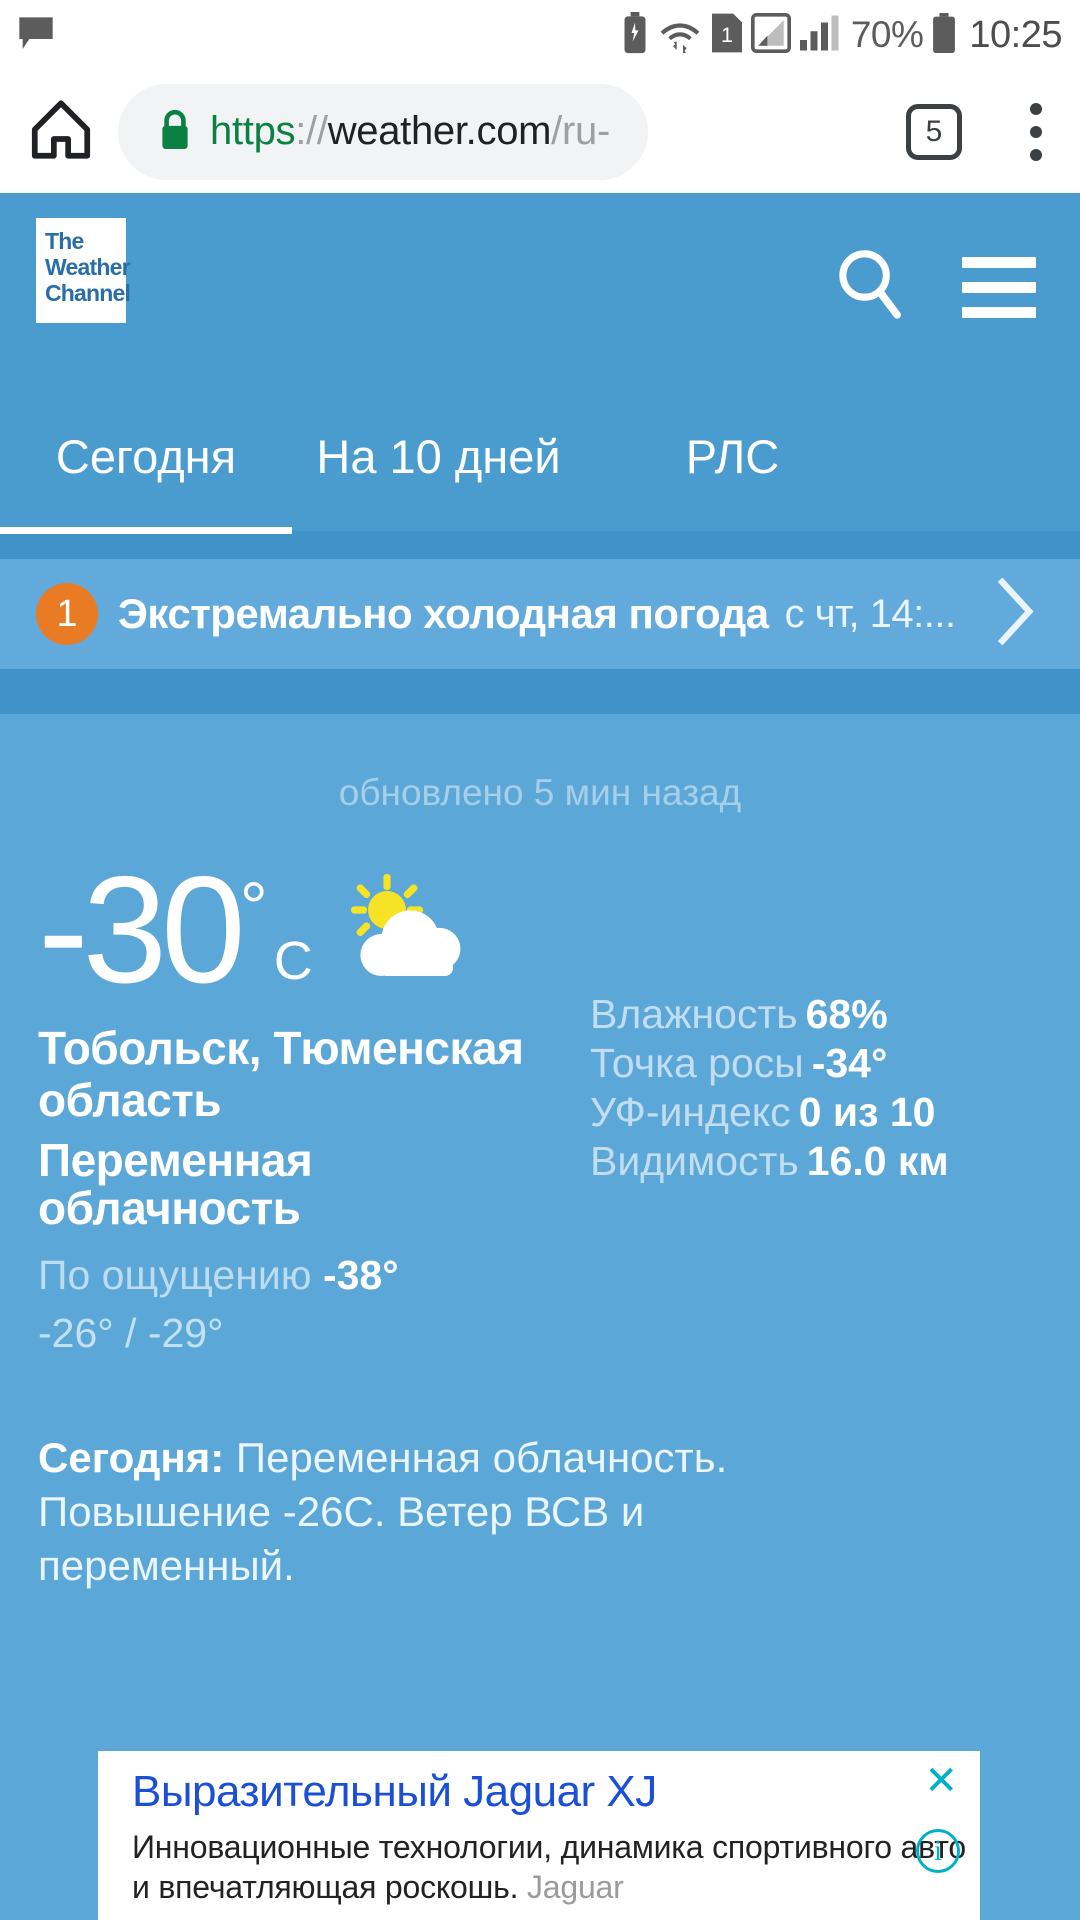 Image resolution: width=1080 pixels, height=1920 pixels. I want to click on stat-uv-index: УФ-индекс 0 из 10, so click(769, 1112).